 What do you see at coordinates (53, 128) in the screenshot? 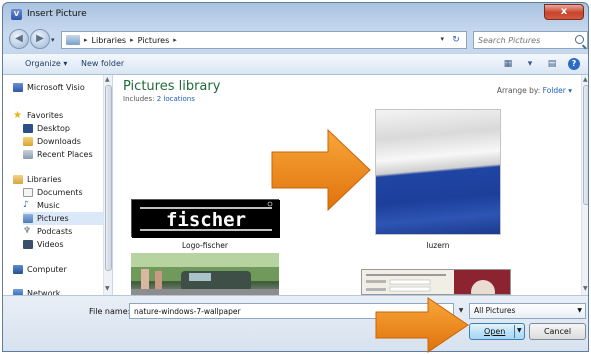
I see `nav-item-label: Desktop` at bounding box center [53, 128].